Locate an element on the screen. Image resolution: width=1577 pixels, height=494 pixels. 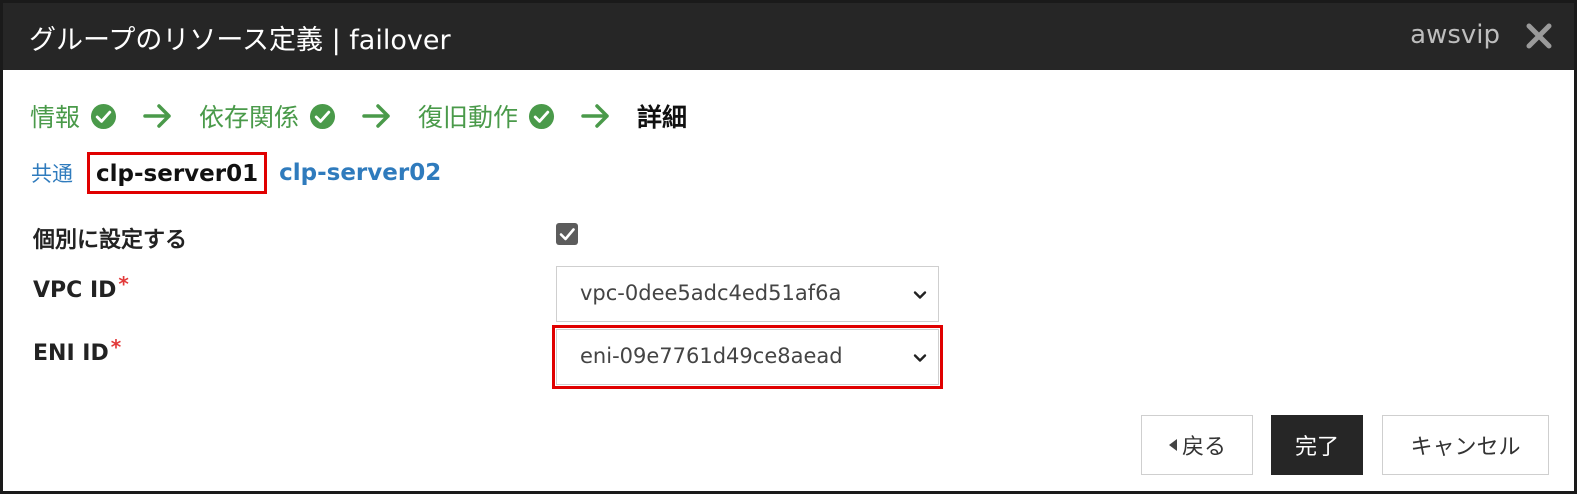
back-button-label: 戻る is located at coordinates (1203, 447).